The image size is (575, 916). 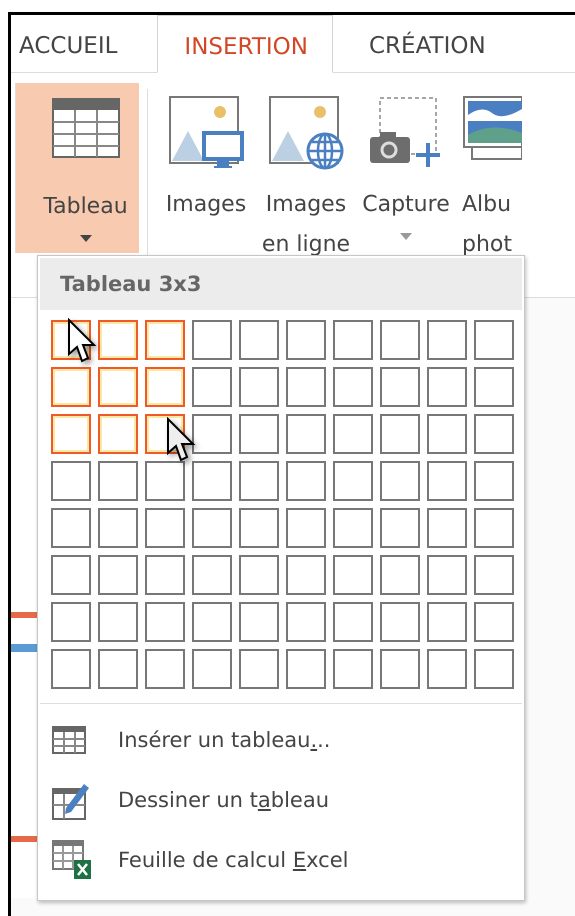 What do you see at coordinates (72, 860) in the screenshot?
I see `spreadsheet-icon` at bounding box center [72, 860].